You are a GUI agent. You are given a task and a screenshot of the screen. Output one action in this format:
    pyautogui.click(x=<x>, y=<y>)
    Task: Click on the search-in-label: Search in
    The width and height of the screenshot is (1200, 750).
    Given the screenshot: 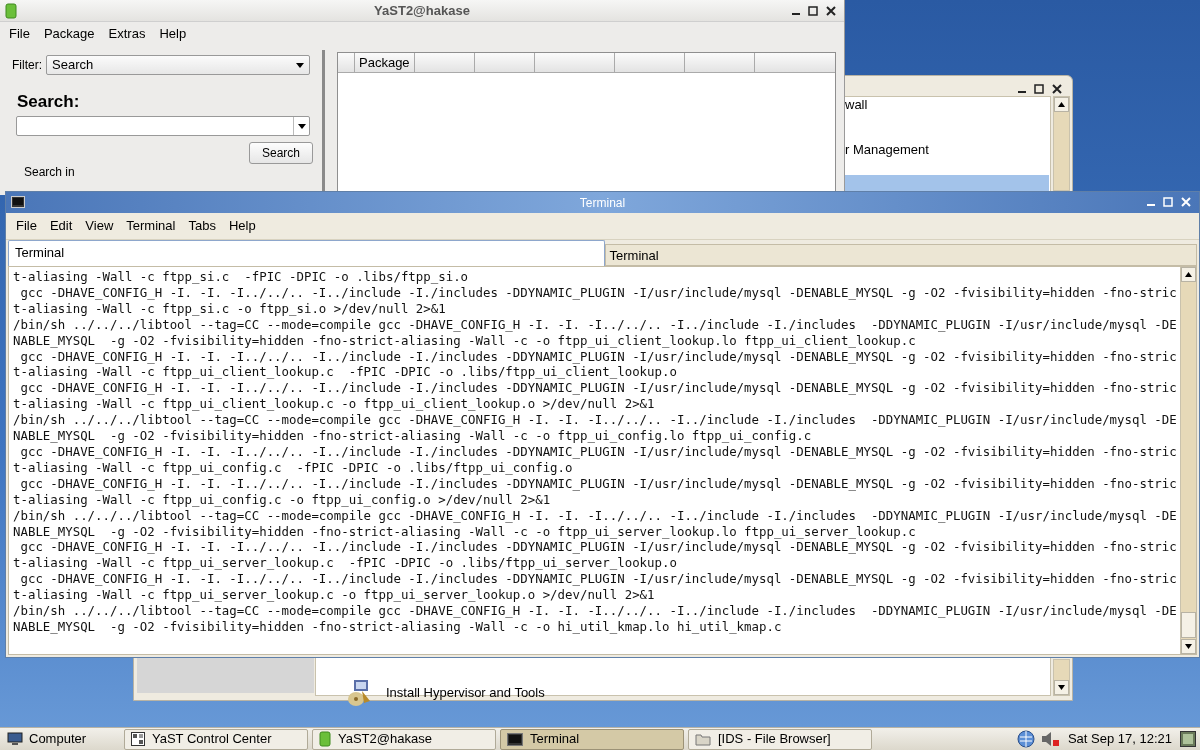 What is the action you would take?
    pyautogui.click(x=50, y=172)
    